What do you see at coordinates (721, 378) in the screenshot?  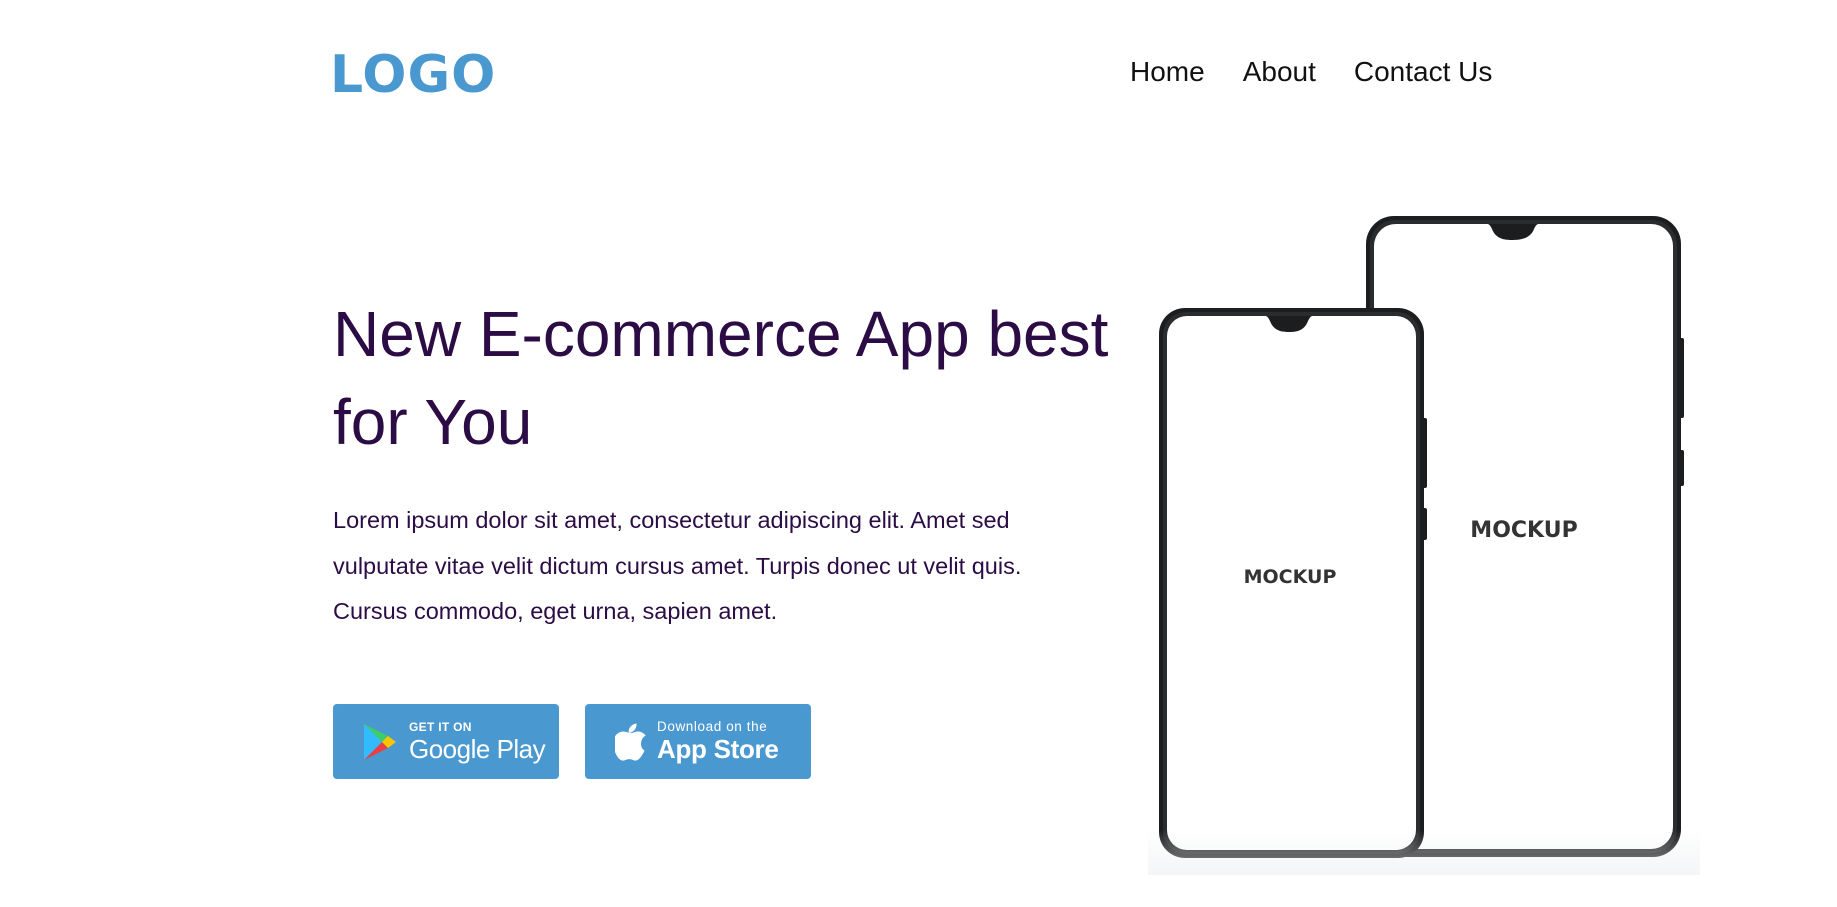 I see `hero-headline: New E-commerce App best for You` at bounding box center [721, 378].